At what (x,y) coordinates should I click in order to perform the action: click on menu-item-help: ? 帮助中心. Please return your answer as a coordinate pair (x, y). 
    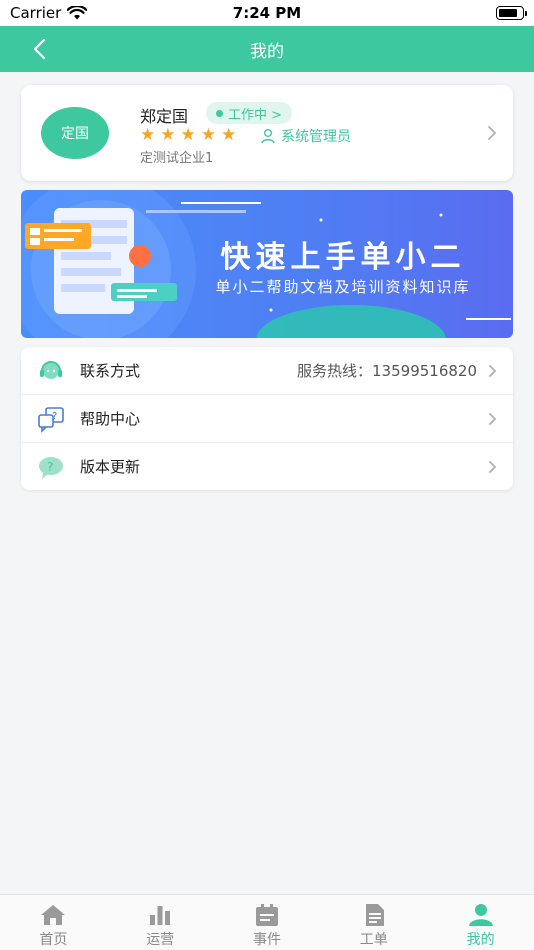
    Looking at the image, I should click on (267, 417).